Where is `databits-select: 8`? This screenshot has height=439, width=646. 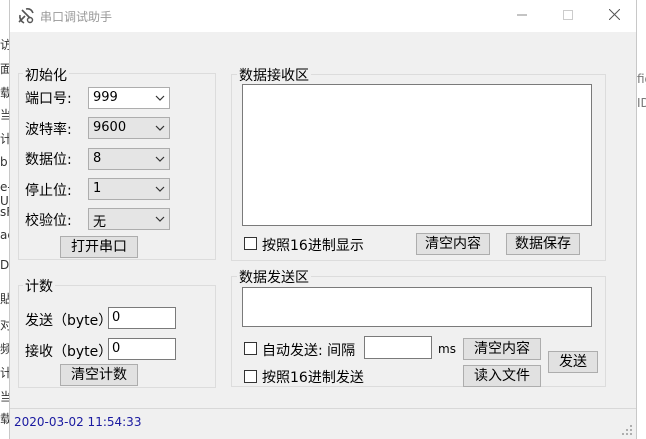
databits-select: 8 is located at coordinates (129, 159).